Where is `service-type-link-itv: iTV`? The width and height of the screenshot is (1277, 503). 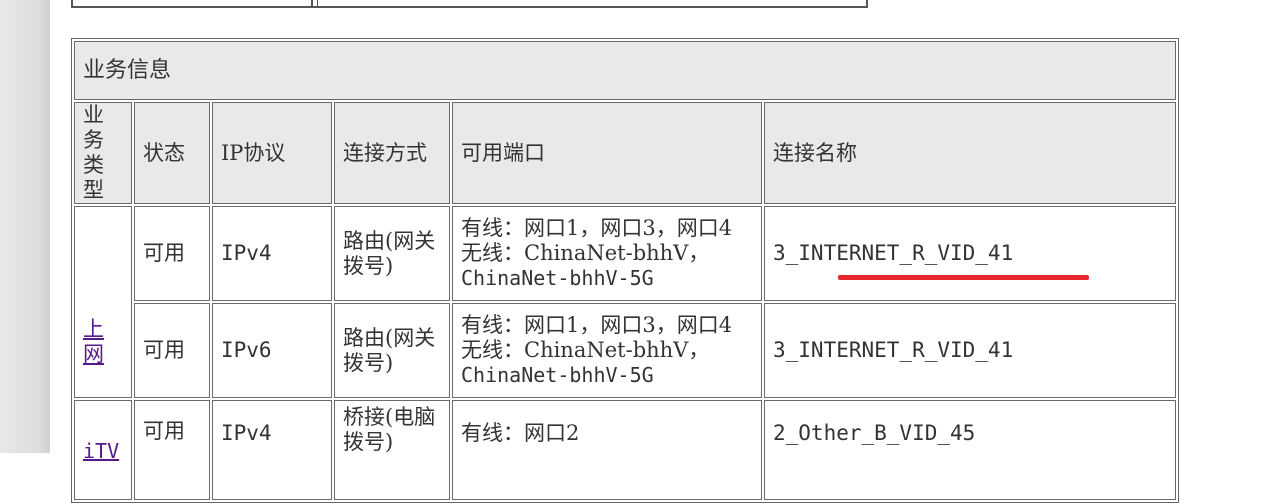 service-type-link-itv: iTV is located at coordinates (101, 451).